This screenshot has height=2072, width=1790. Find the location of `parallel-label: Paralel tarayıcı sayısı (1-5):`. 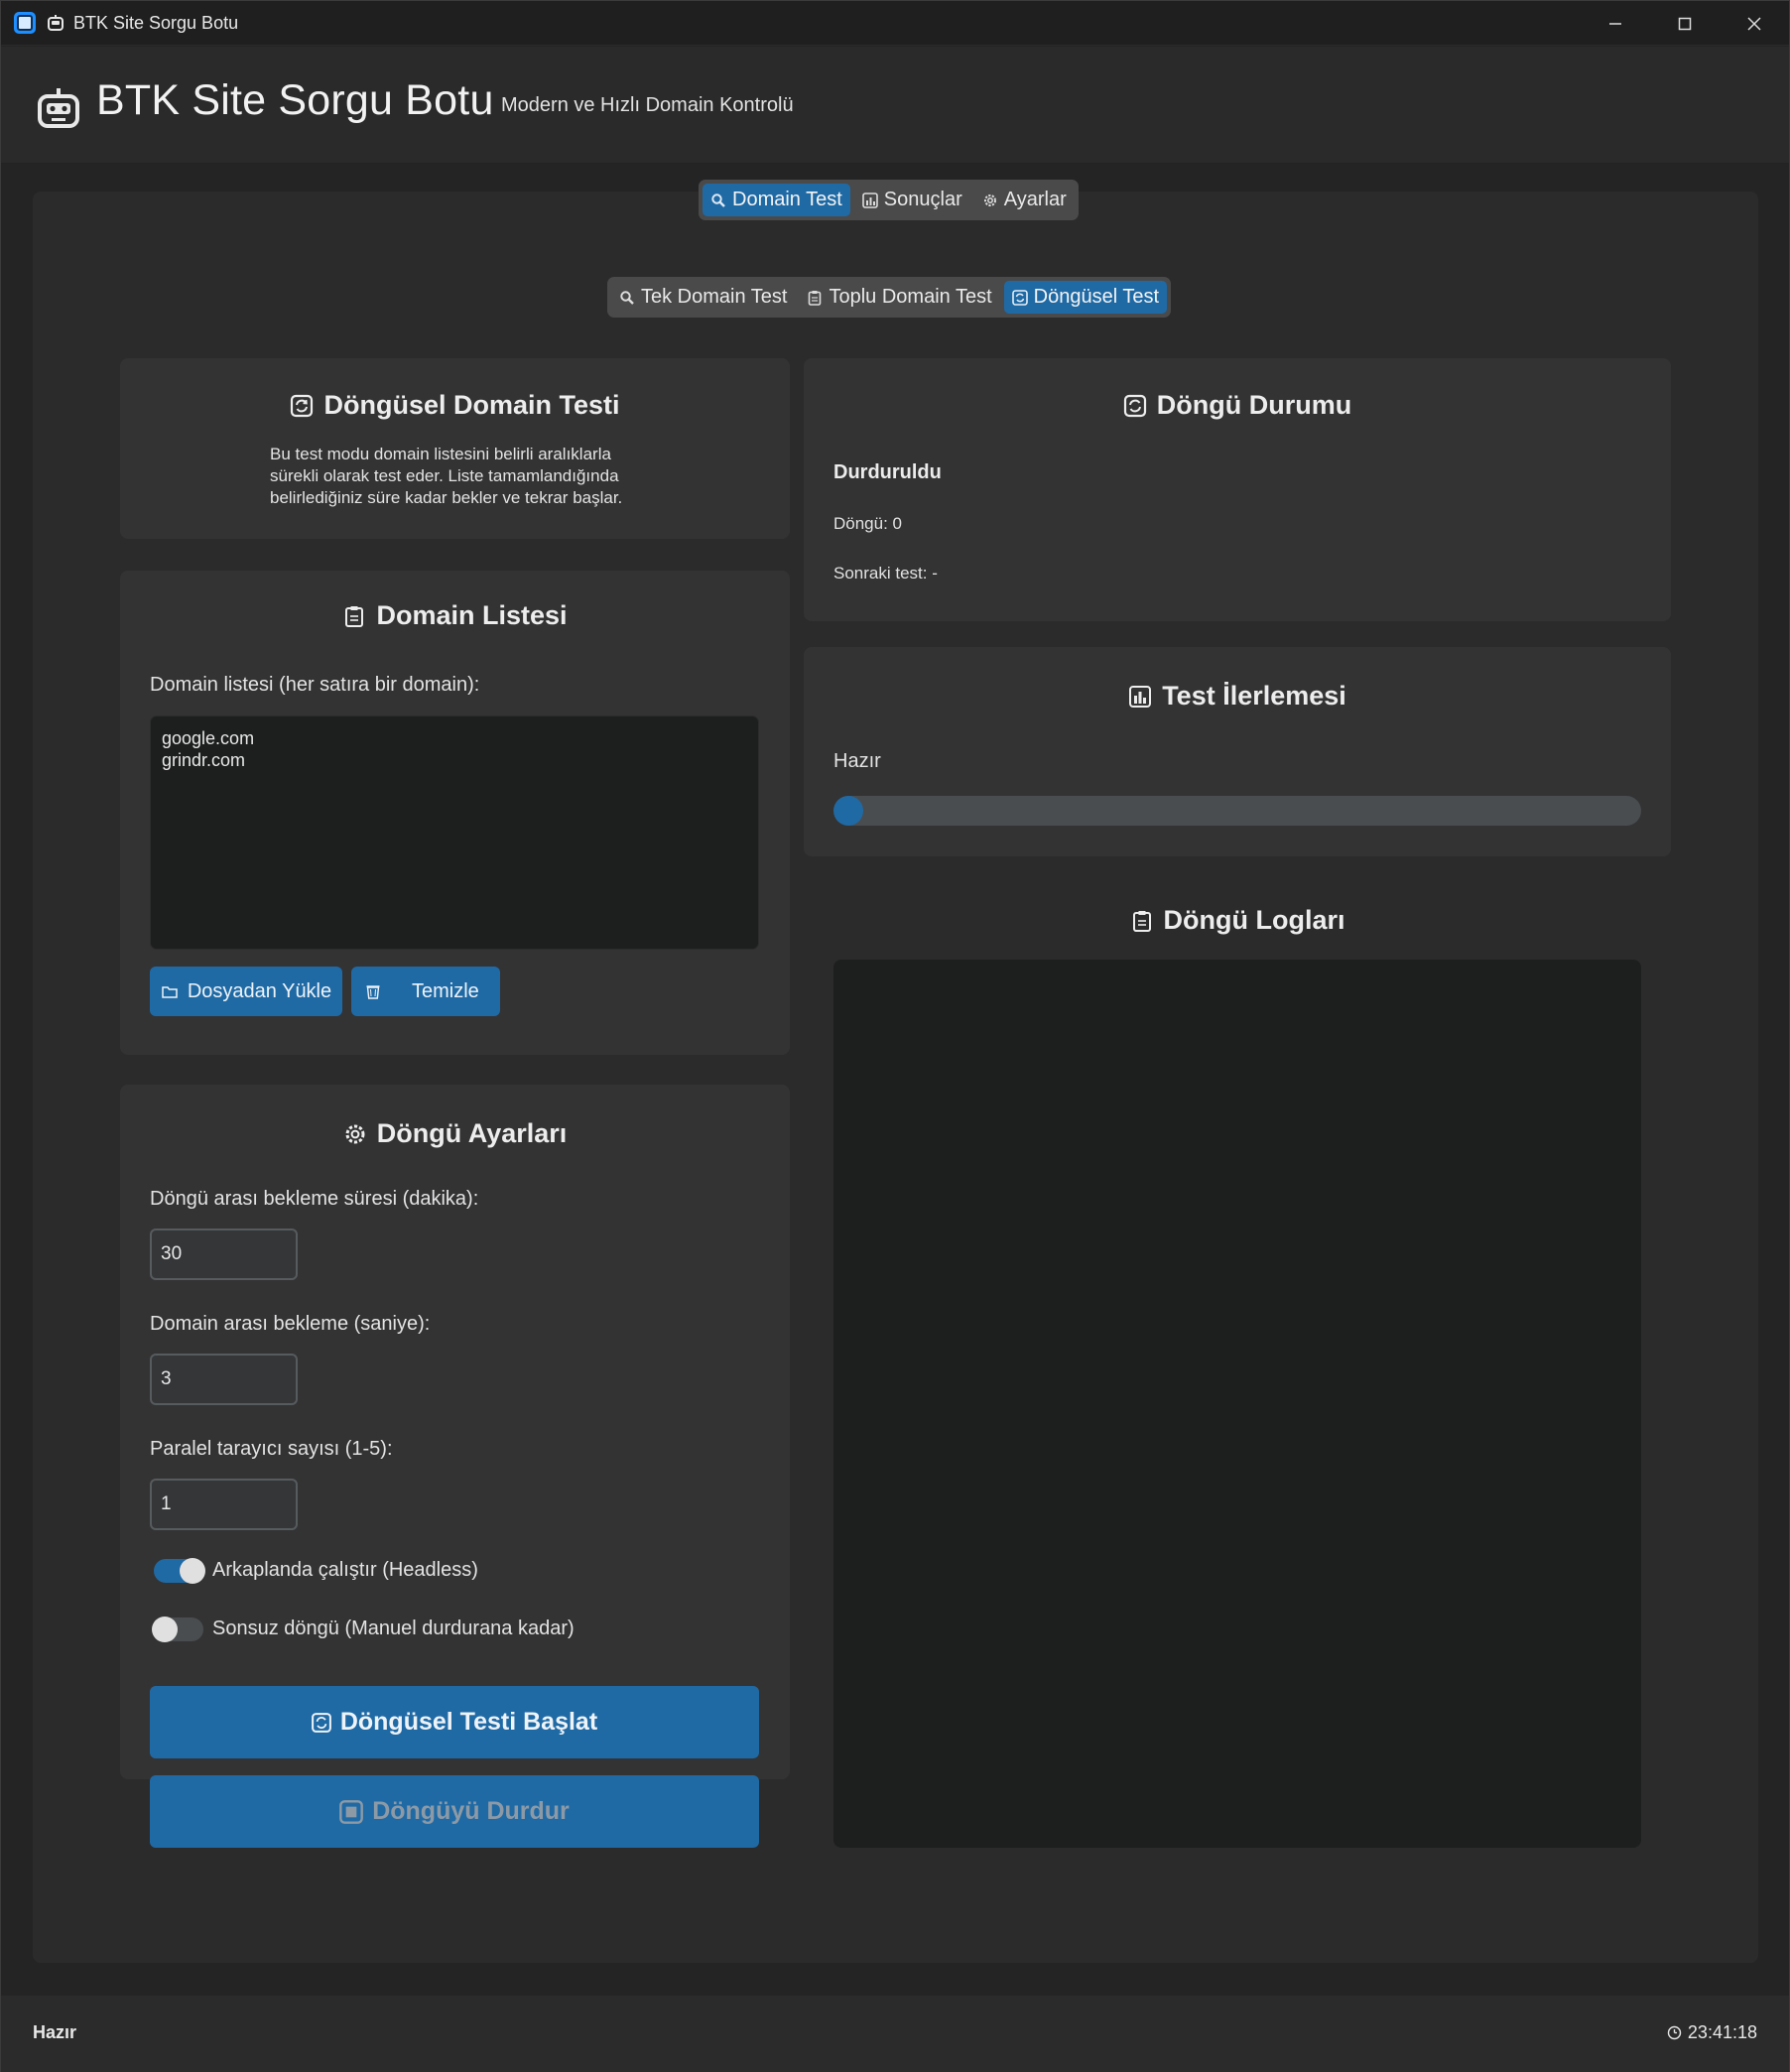

parallel-label: Paralel tarayıcı sayısı (1-5): is located at coordinates (271, 1449).